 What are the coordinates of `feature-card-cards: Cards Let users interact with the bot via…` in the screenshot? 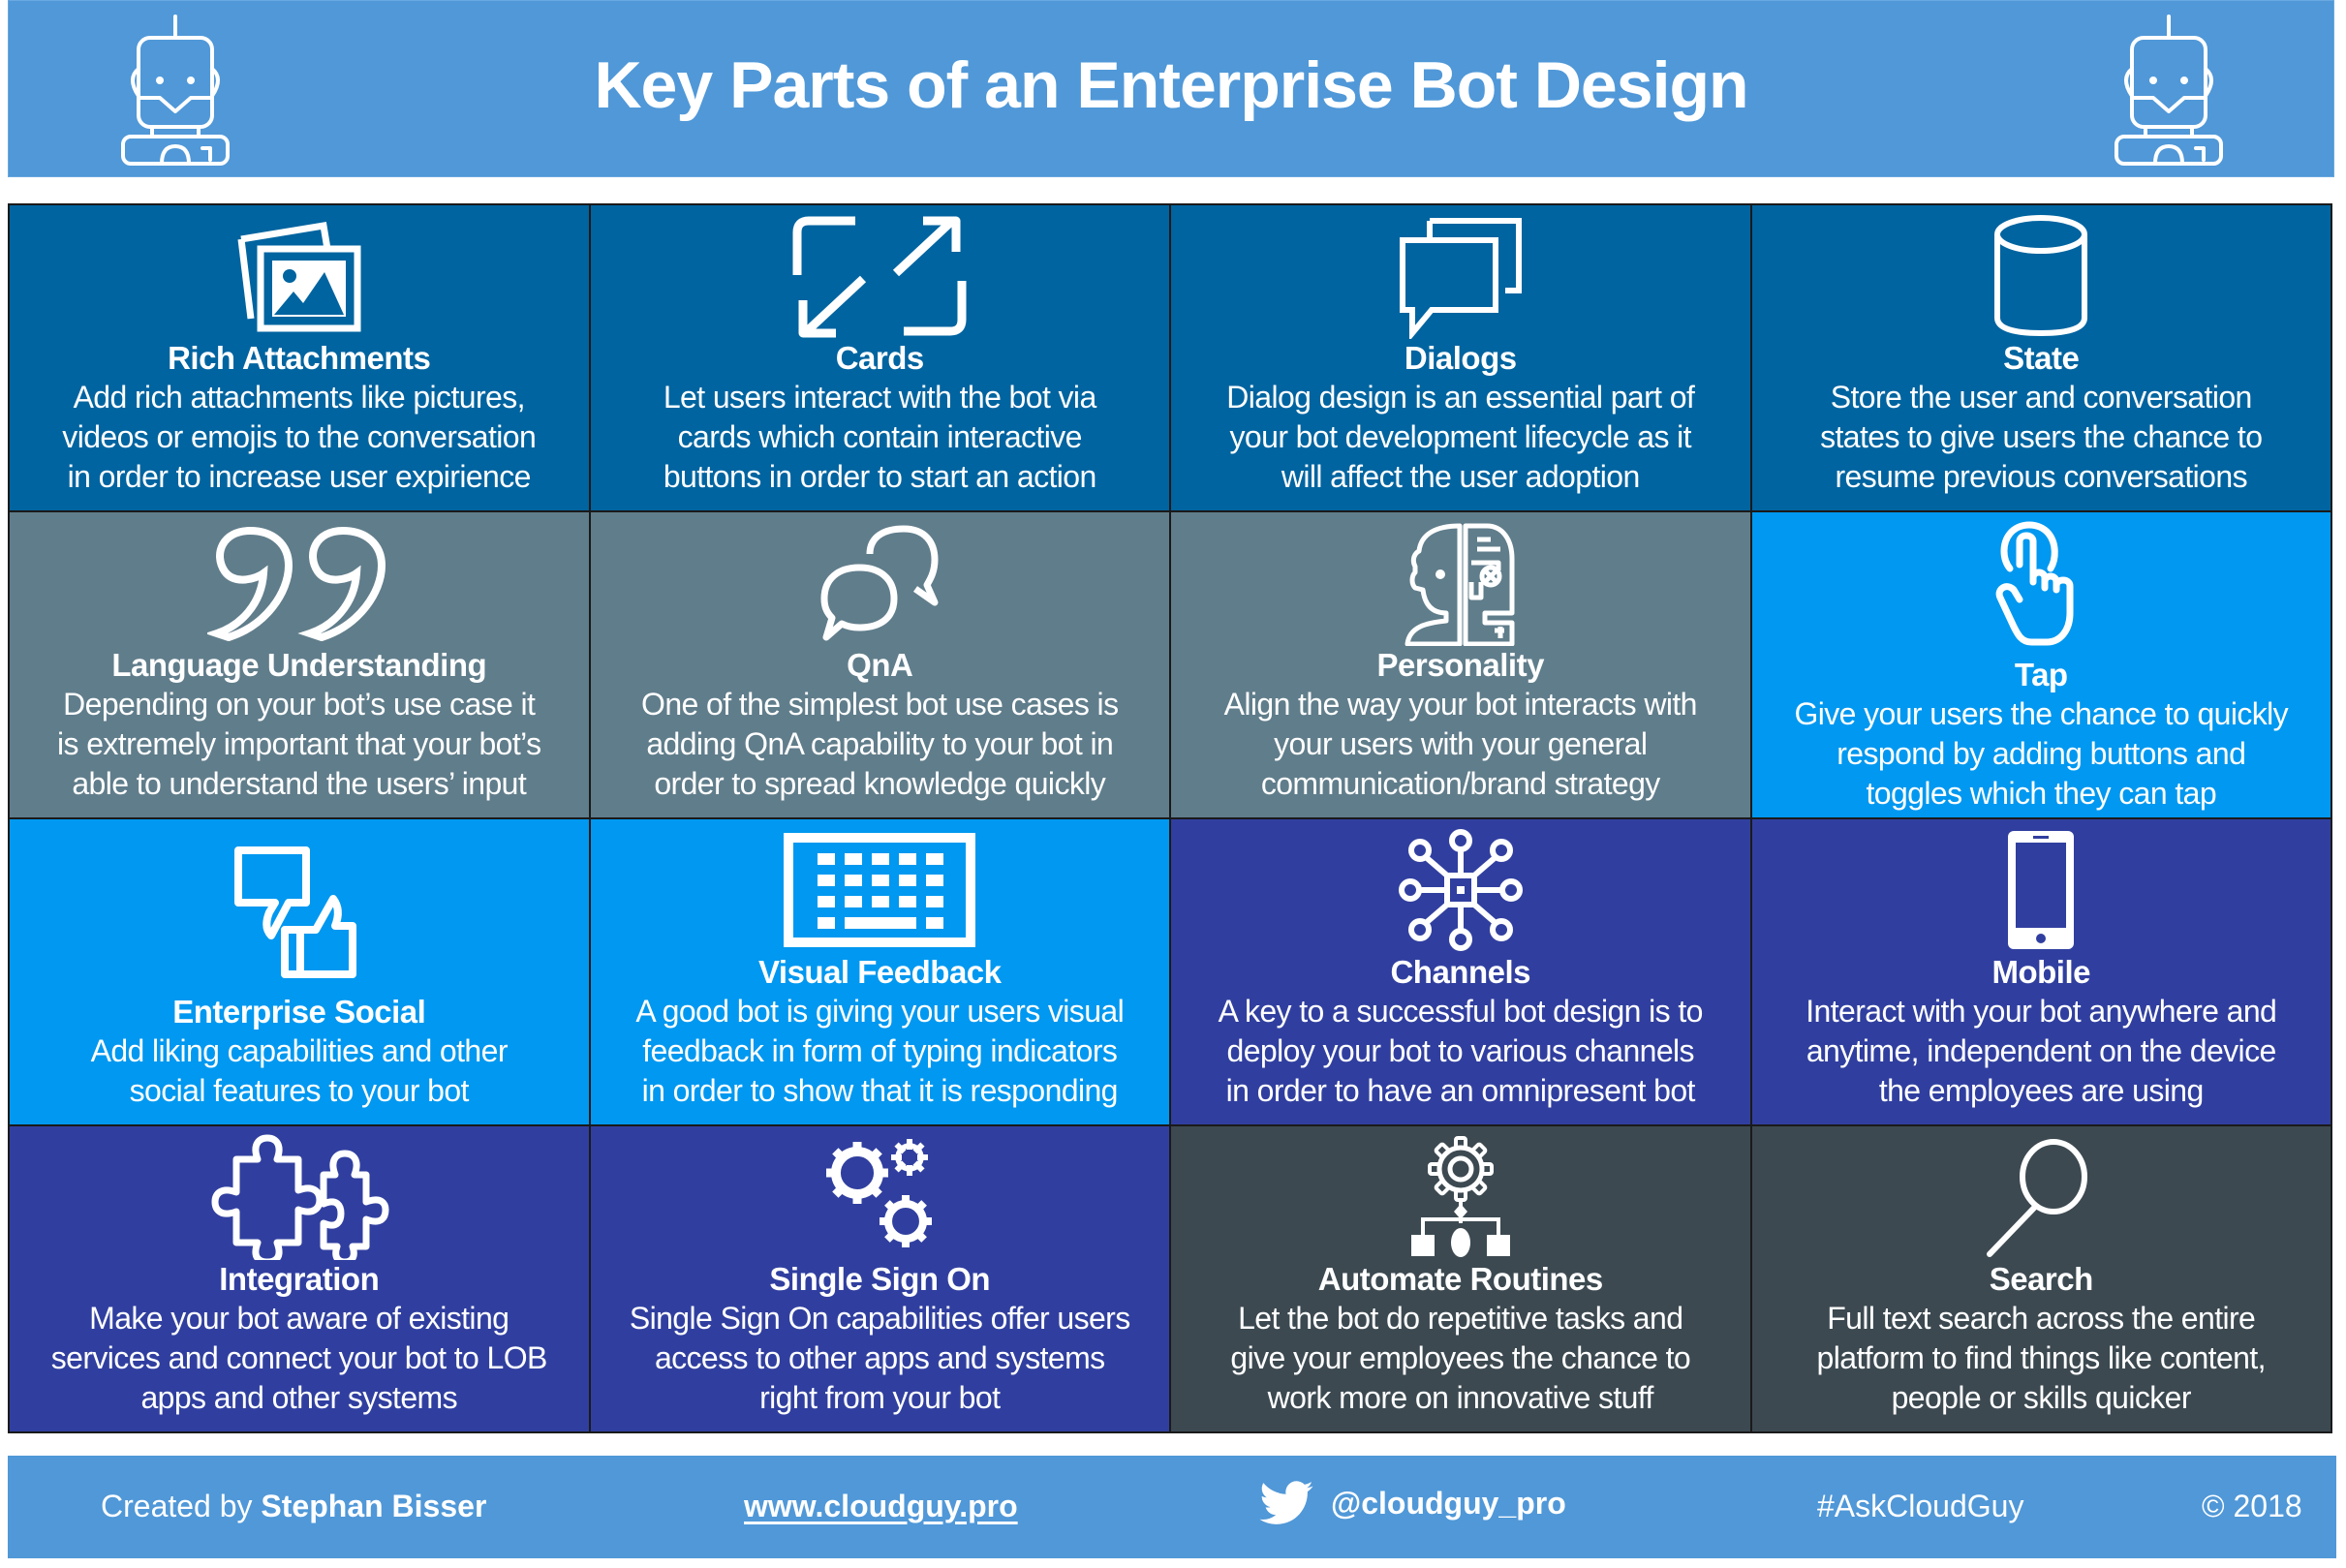 It's located at (880, 357).